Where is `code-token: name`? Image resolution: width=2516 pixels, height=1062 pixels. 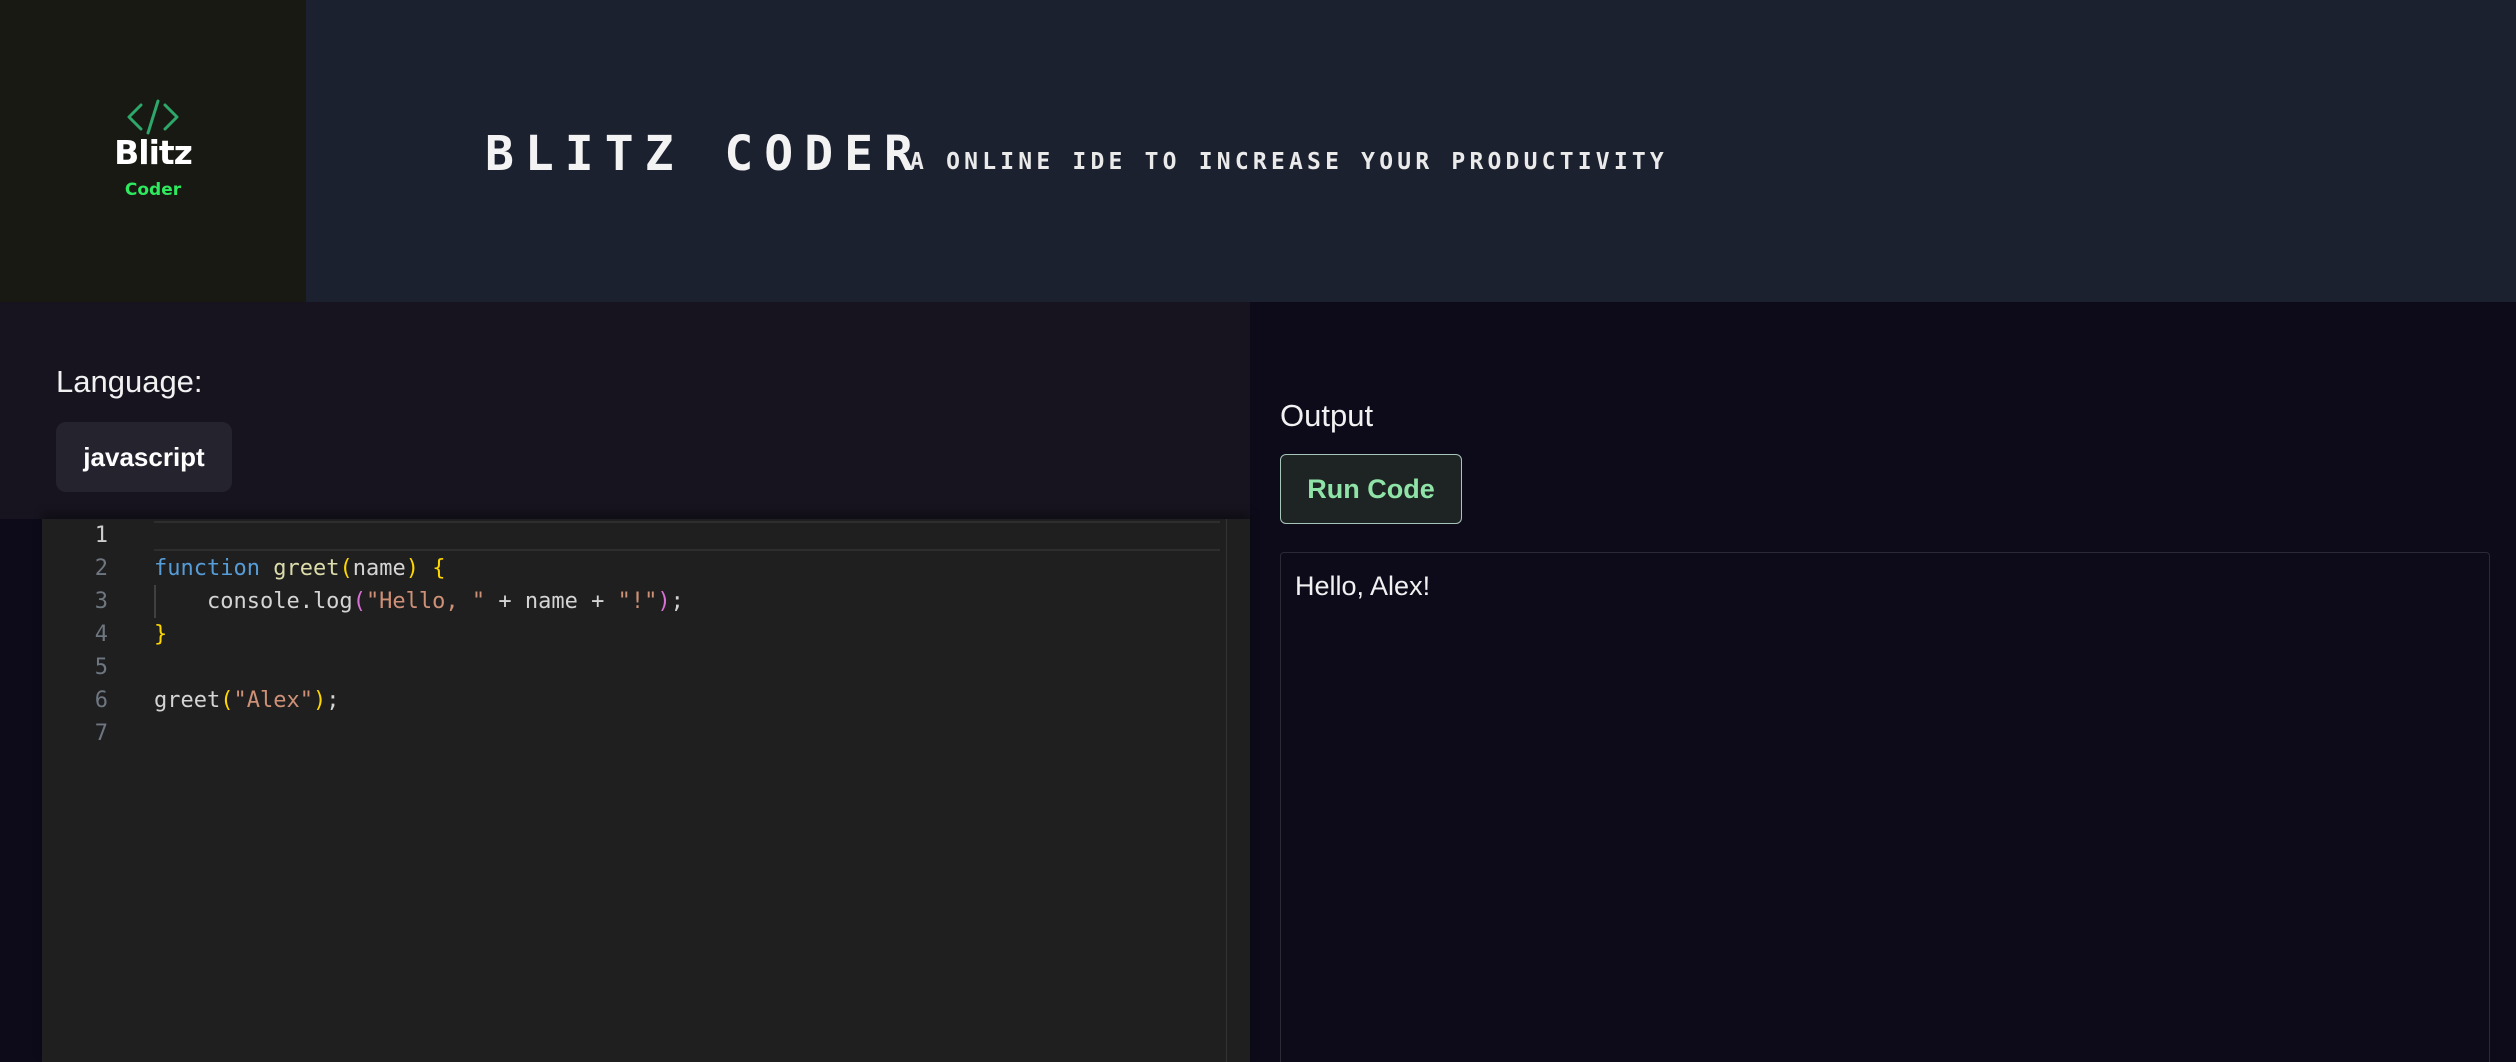 code-token: name is located at coordinates (379, 568).